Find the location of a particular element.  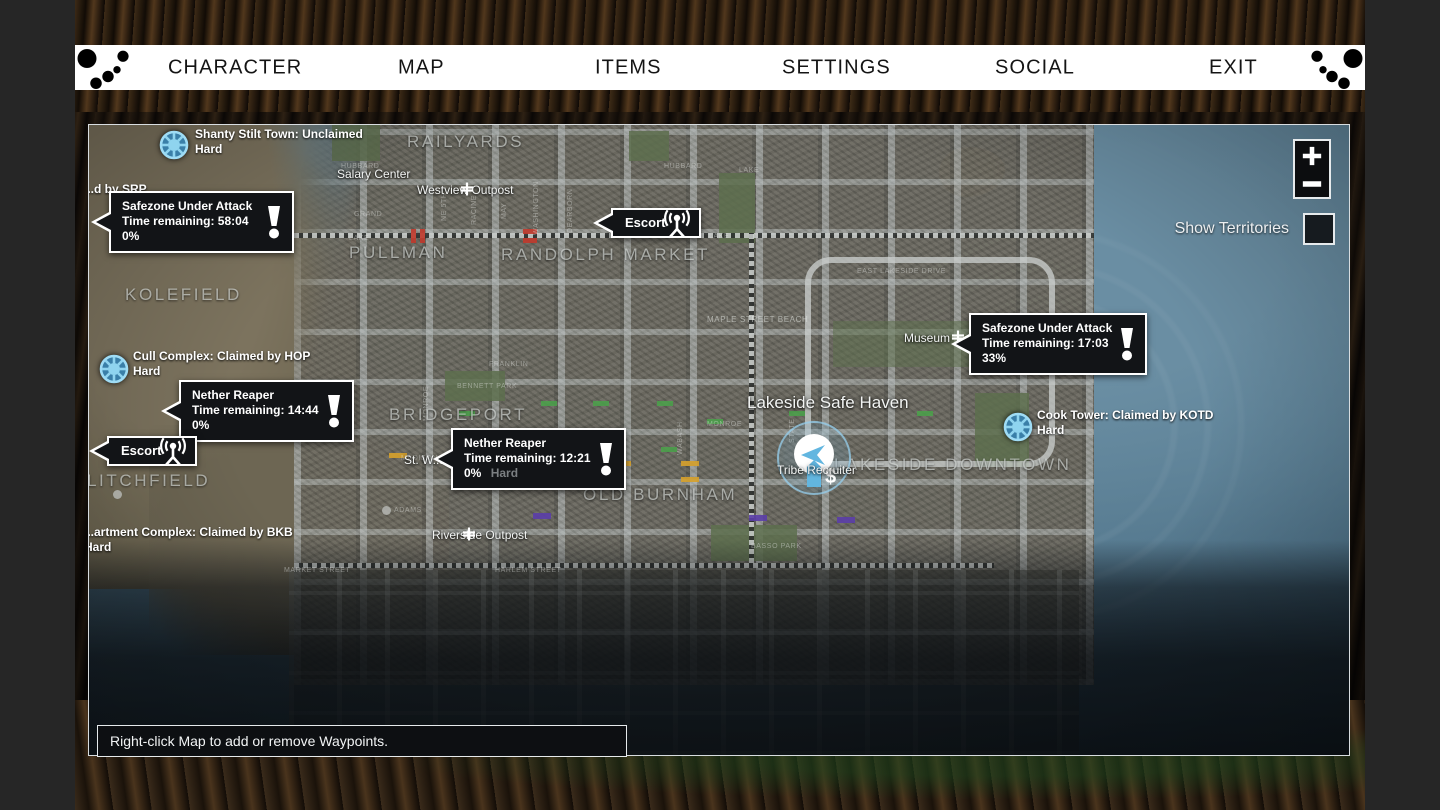

tooltip-progress-row: 0% Hard is located at coordinates (524, 473).